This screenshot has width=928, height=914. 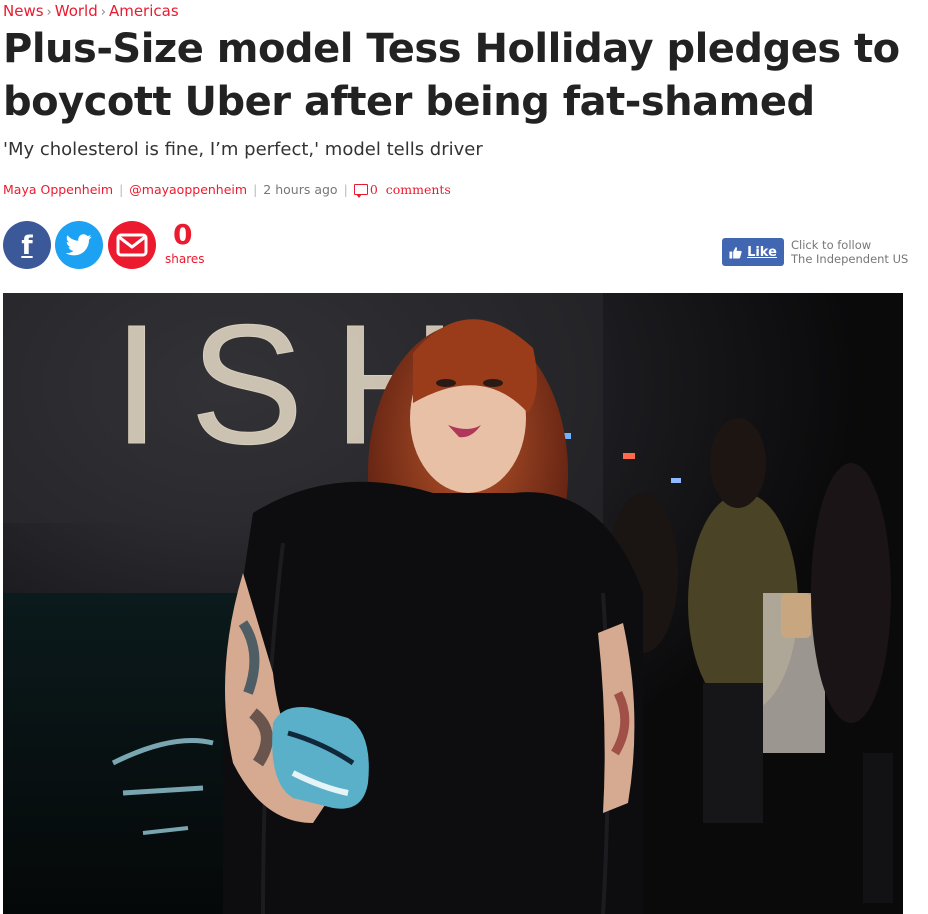 I want to click on email-share-button, so click(x=132, y=245).